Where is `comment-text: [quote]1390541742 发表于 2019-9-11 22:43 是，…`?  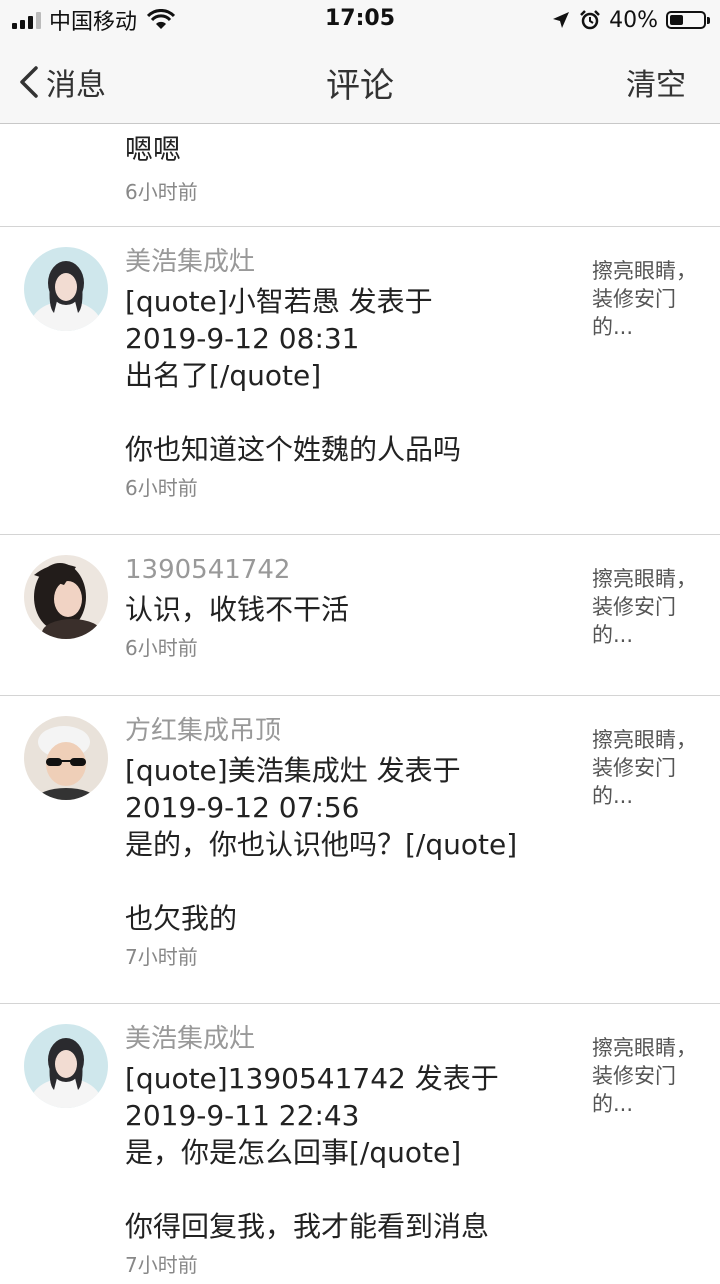 comment-text: [quote]1390541742 发表于 2019-9-11 22:43 是，… is located at coordinates (312, 1152).